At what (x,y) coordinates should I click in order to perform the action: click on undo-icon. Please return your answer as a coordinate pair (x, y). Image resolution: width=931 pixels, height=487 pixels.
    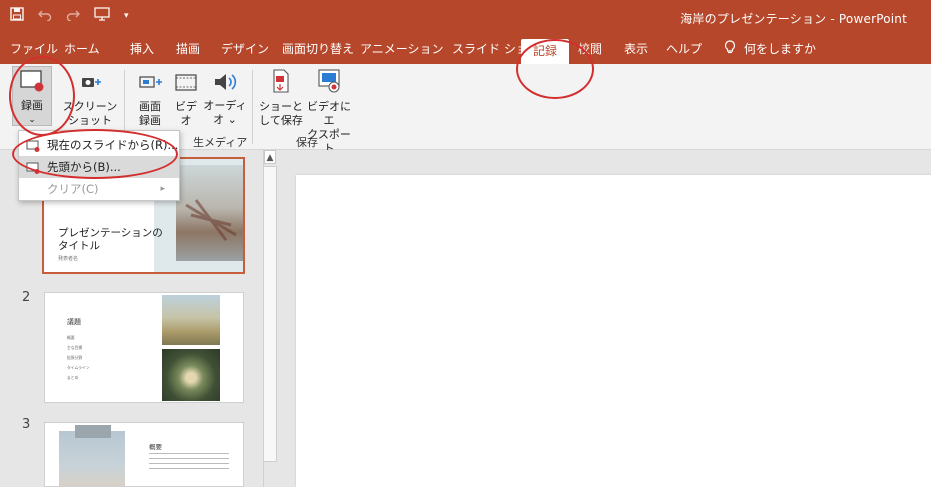
    Looking at the image, I should click on (45, 16).